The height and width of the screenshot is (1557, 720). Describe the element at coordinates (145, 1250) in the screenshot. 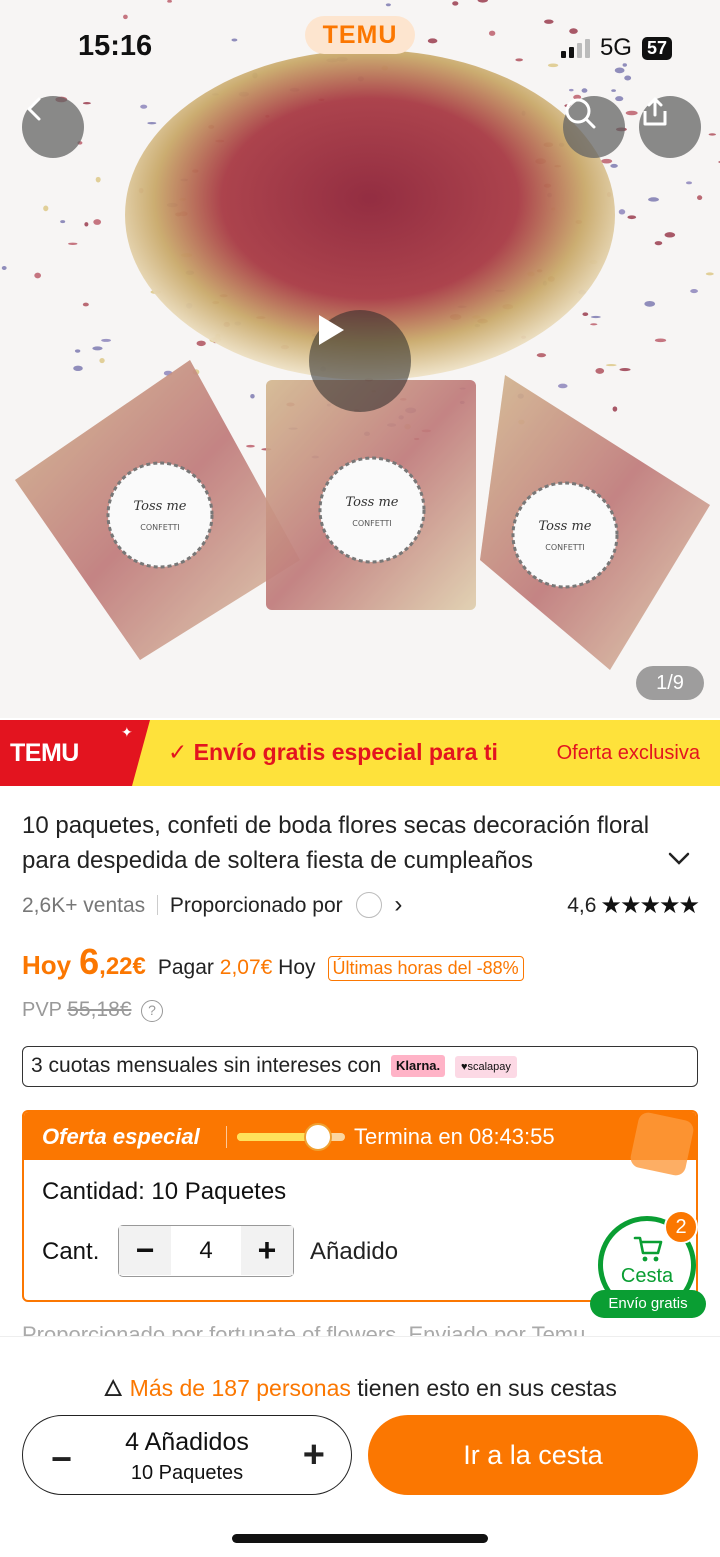

I see `decrement-button: −` at that location.